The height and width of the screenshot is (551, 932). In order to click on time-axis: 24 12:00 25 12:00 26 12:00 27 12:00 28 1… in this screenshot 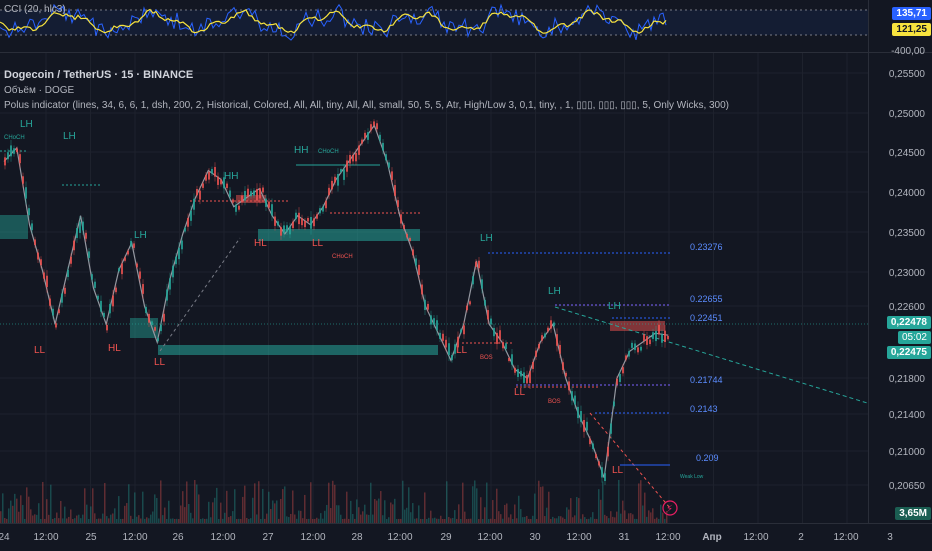, I will do `click(466, 537)`.